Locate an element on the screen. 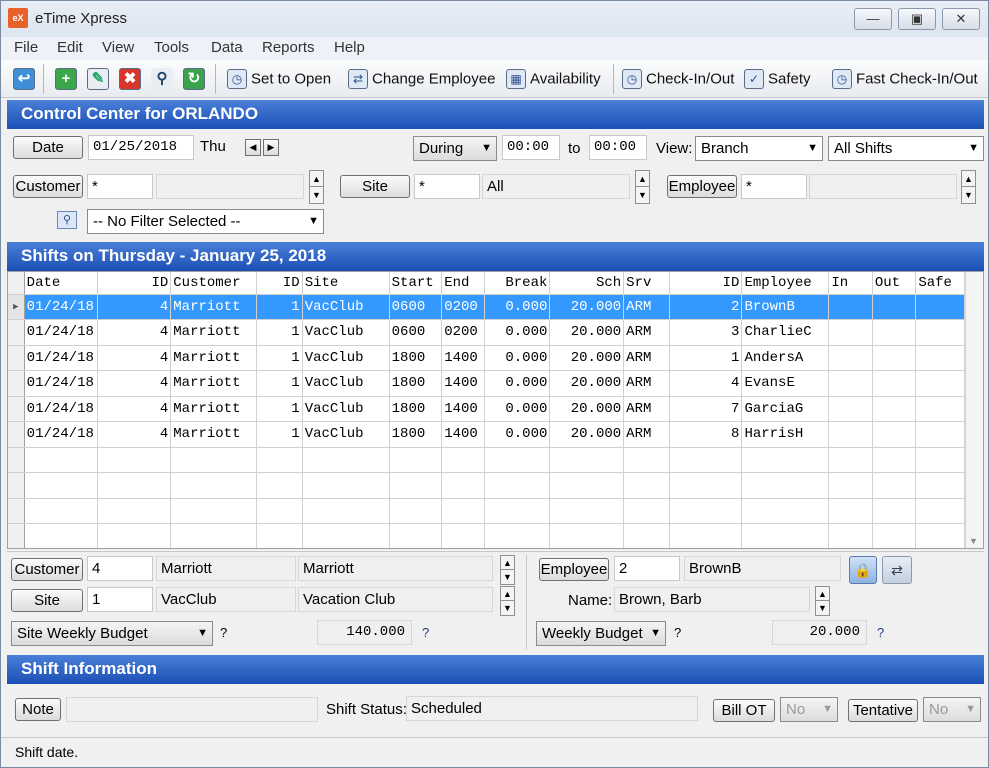  table-cell: BrownB is located at coordinates (785, 307).